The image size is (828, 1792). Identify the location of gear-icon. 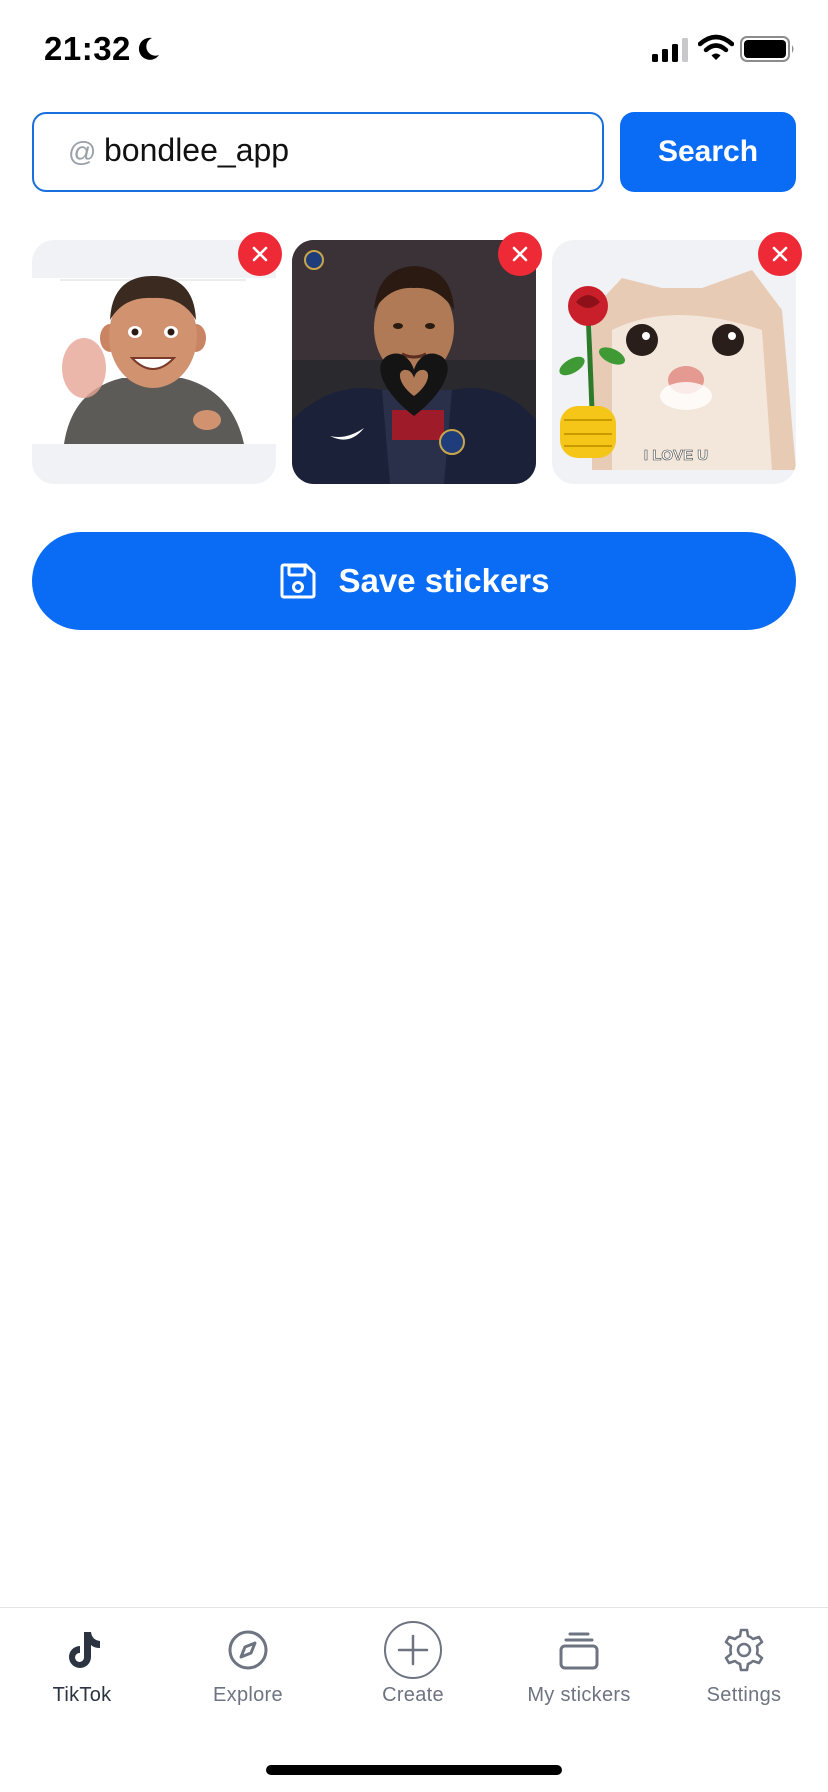
(744, 1650).